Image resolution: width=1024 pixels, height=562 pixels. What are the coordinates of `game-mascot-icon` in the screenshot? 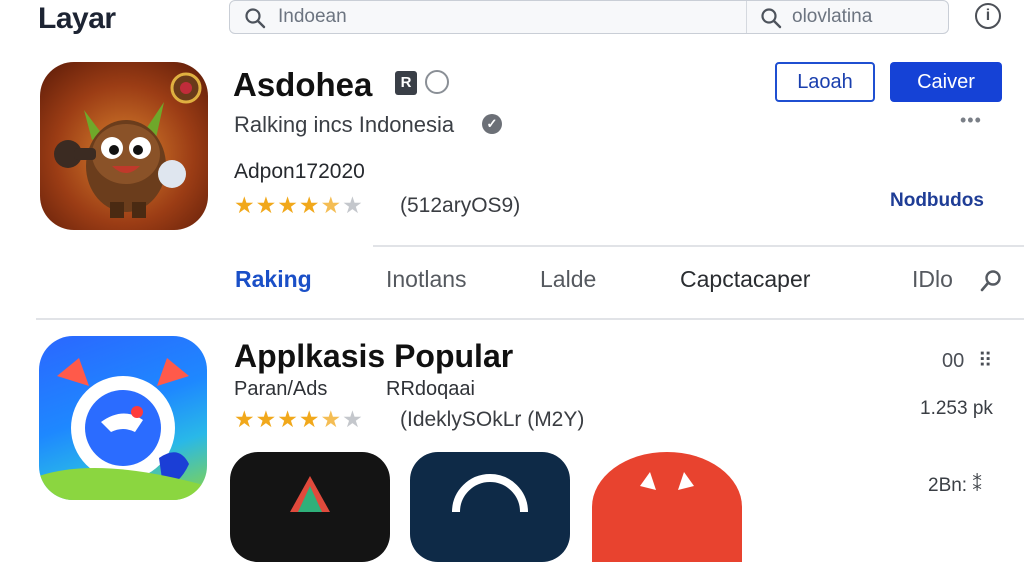 It's located at (124, 146).